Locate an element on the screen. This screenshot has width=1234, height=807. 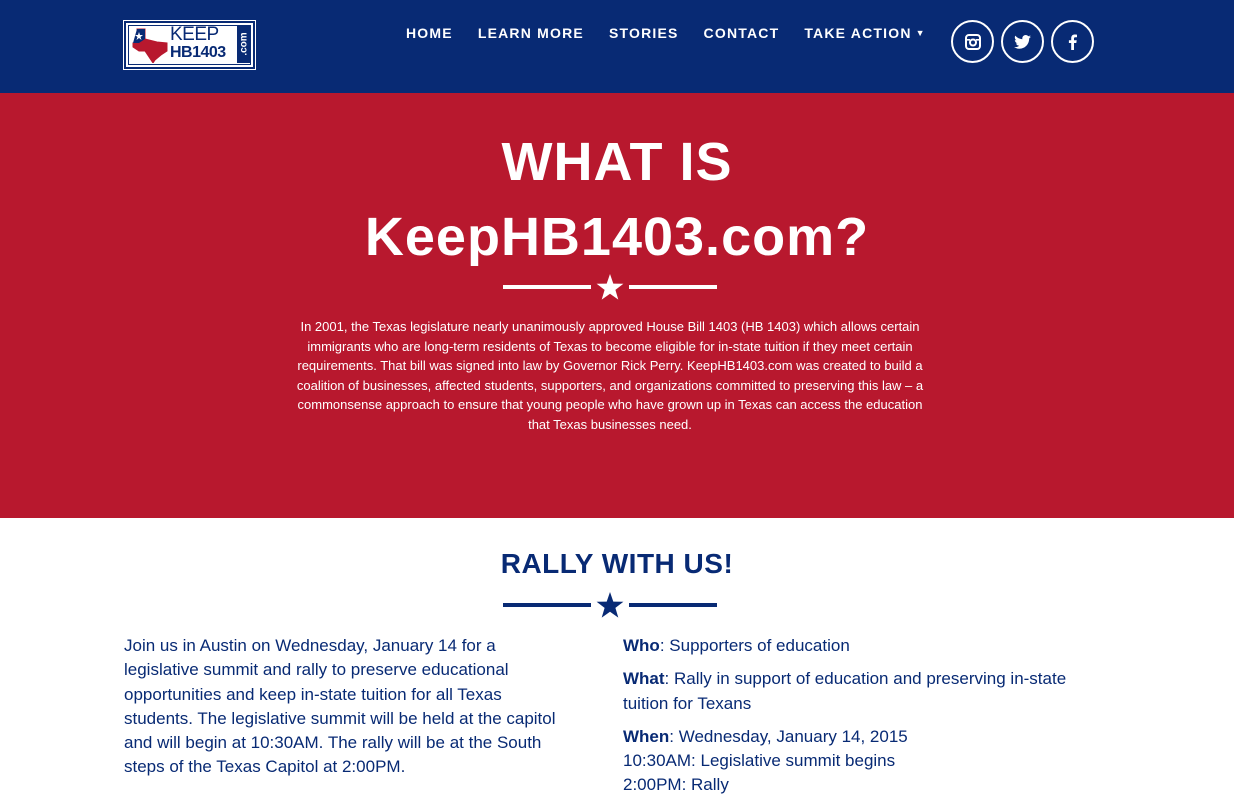
rally-who: Who: Supporters of education is located at coordinates (848, 646).